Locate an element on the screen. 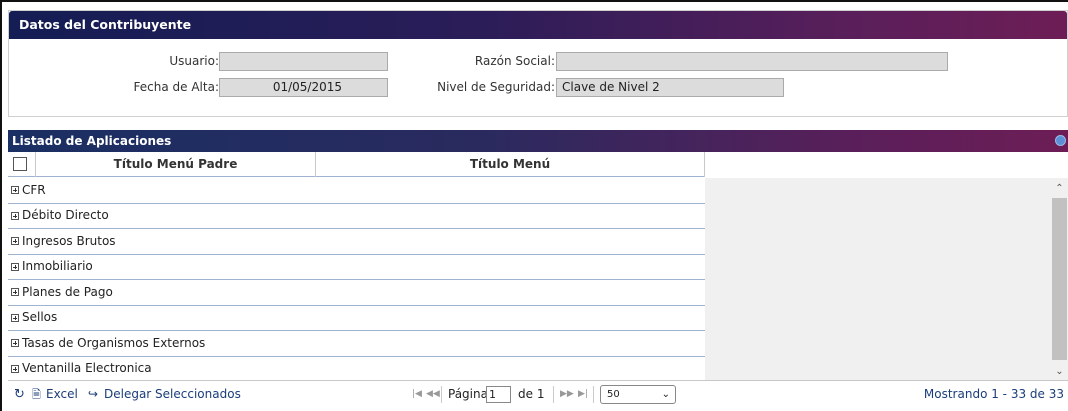 Image resolution: width=1068 pixels, height=411 pixels. vertical-scrollbar: ⌃ ⌄ is located at coordinates (1059, 279).